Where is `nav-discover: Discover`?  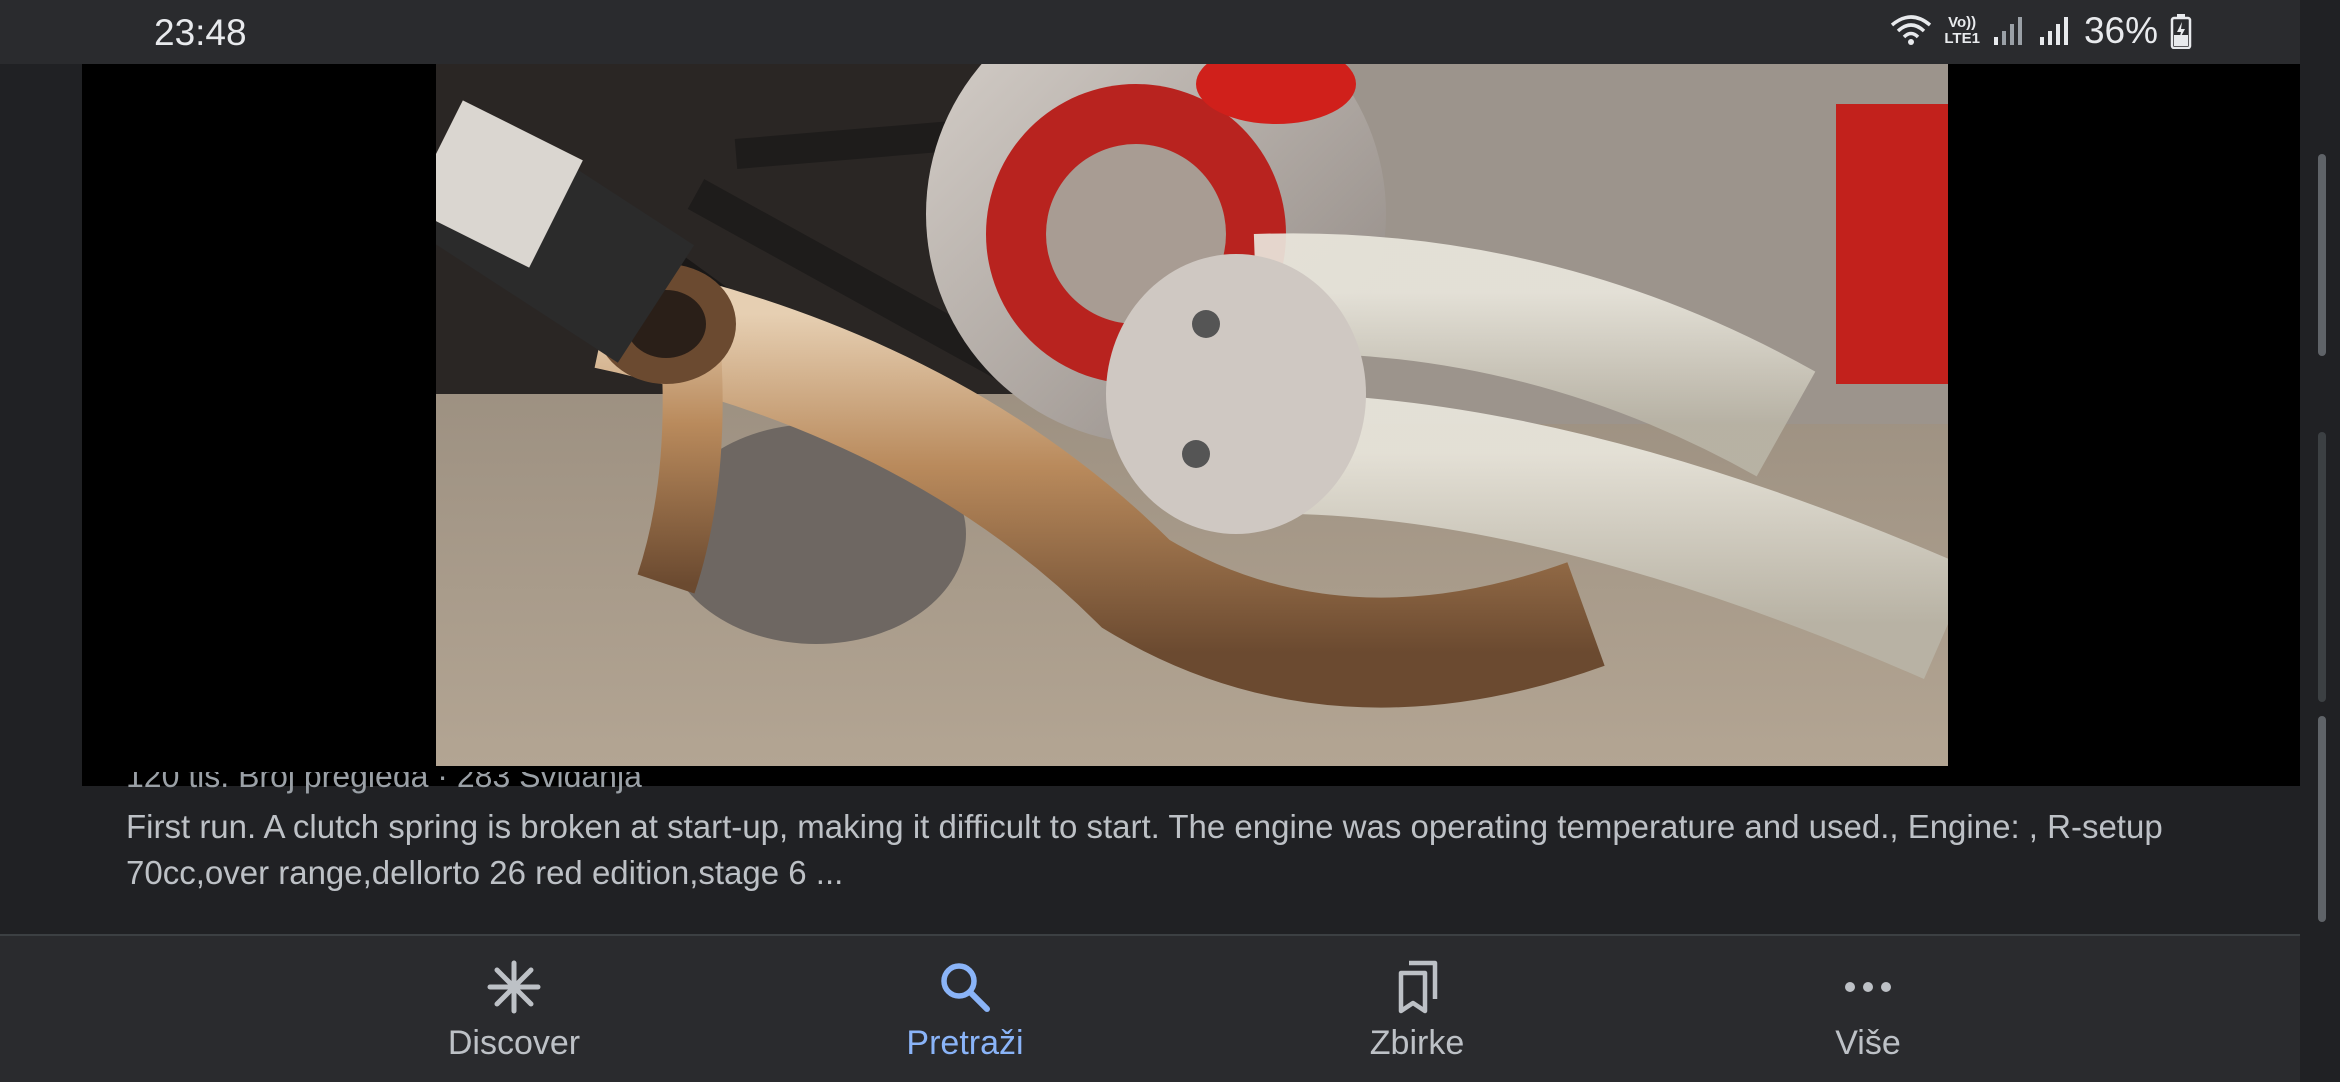
nav-discover: Discover is located at coordinates (514, 1009).